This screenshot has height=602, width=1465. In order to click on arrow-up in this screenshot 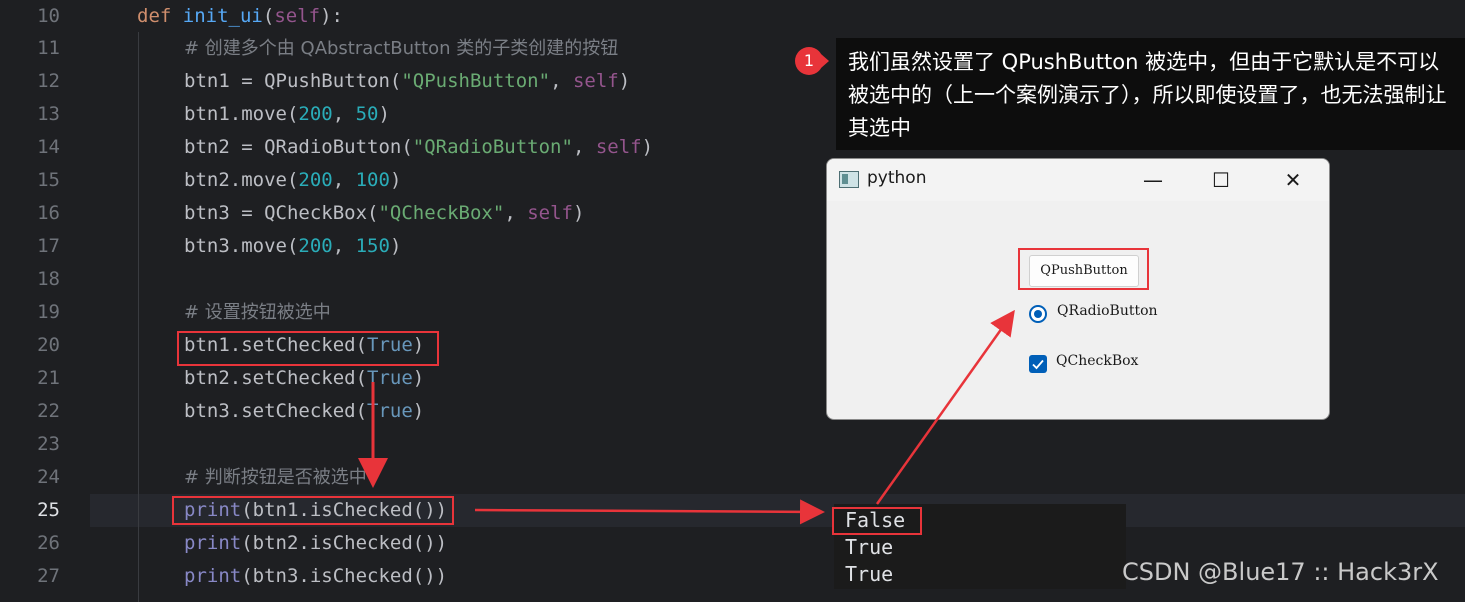, I will do `click(945, 407)`.